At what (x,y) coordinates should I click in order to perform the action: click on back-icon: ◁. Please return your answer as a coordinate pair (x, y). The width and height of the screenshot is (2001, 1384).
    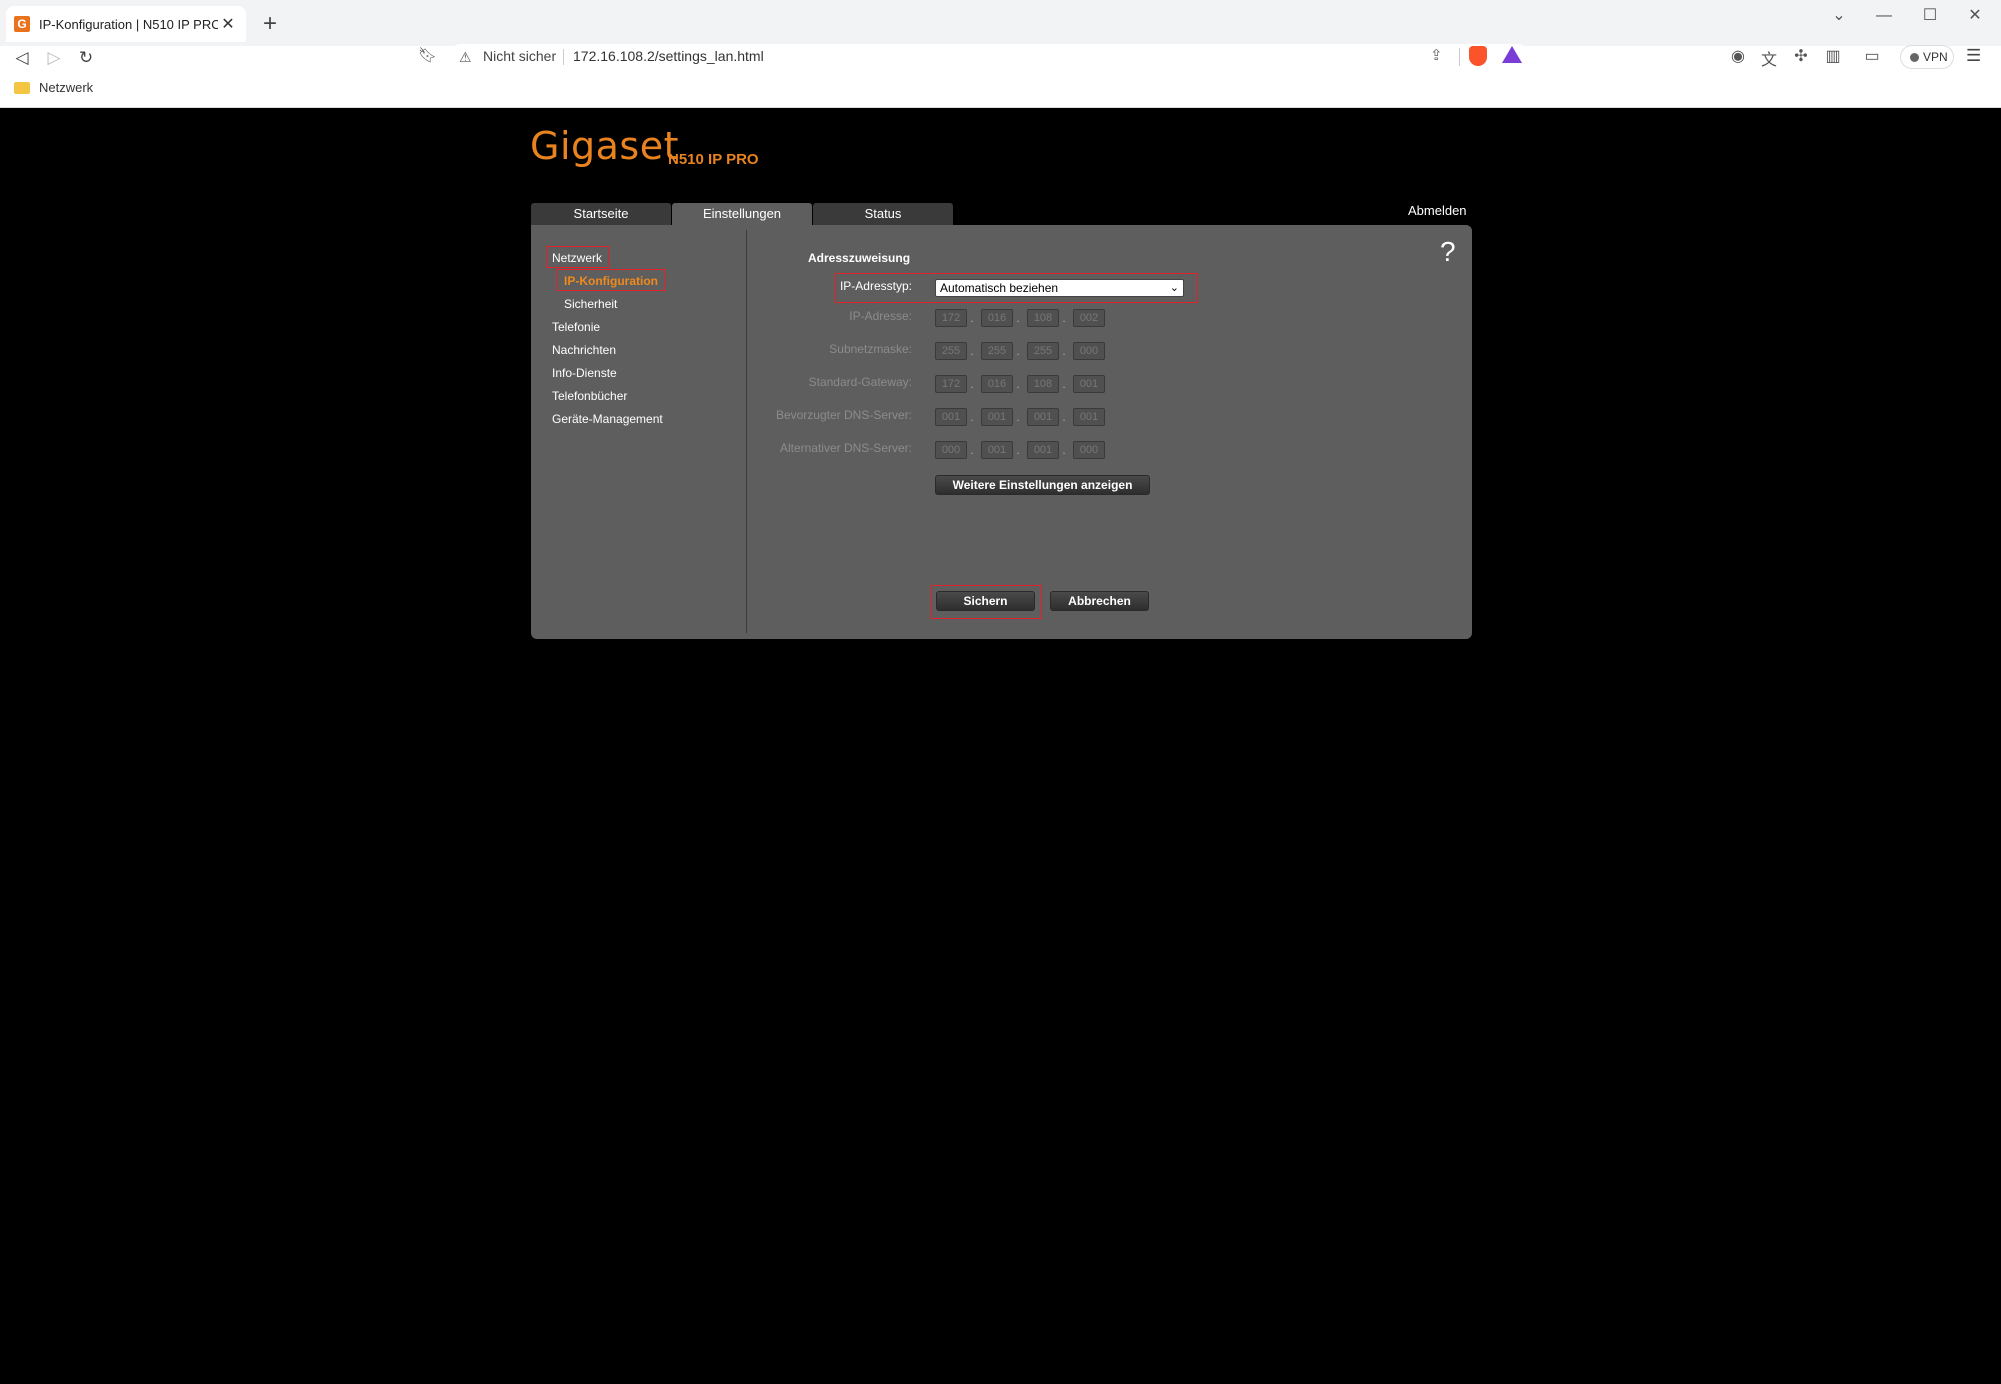
    Looking at the image, I should click on (22, 58).